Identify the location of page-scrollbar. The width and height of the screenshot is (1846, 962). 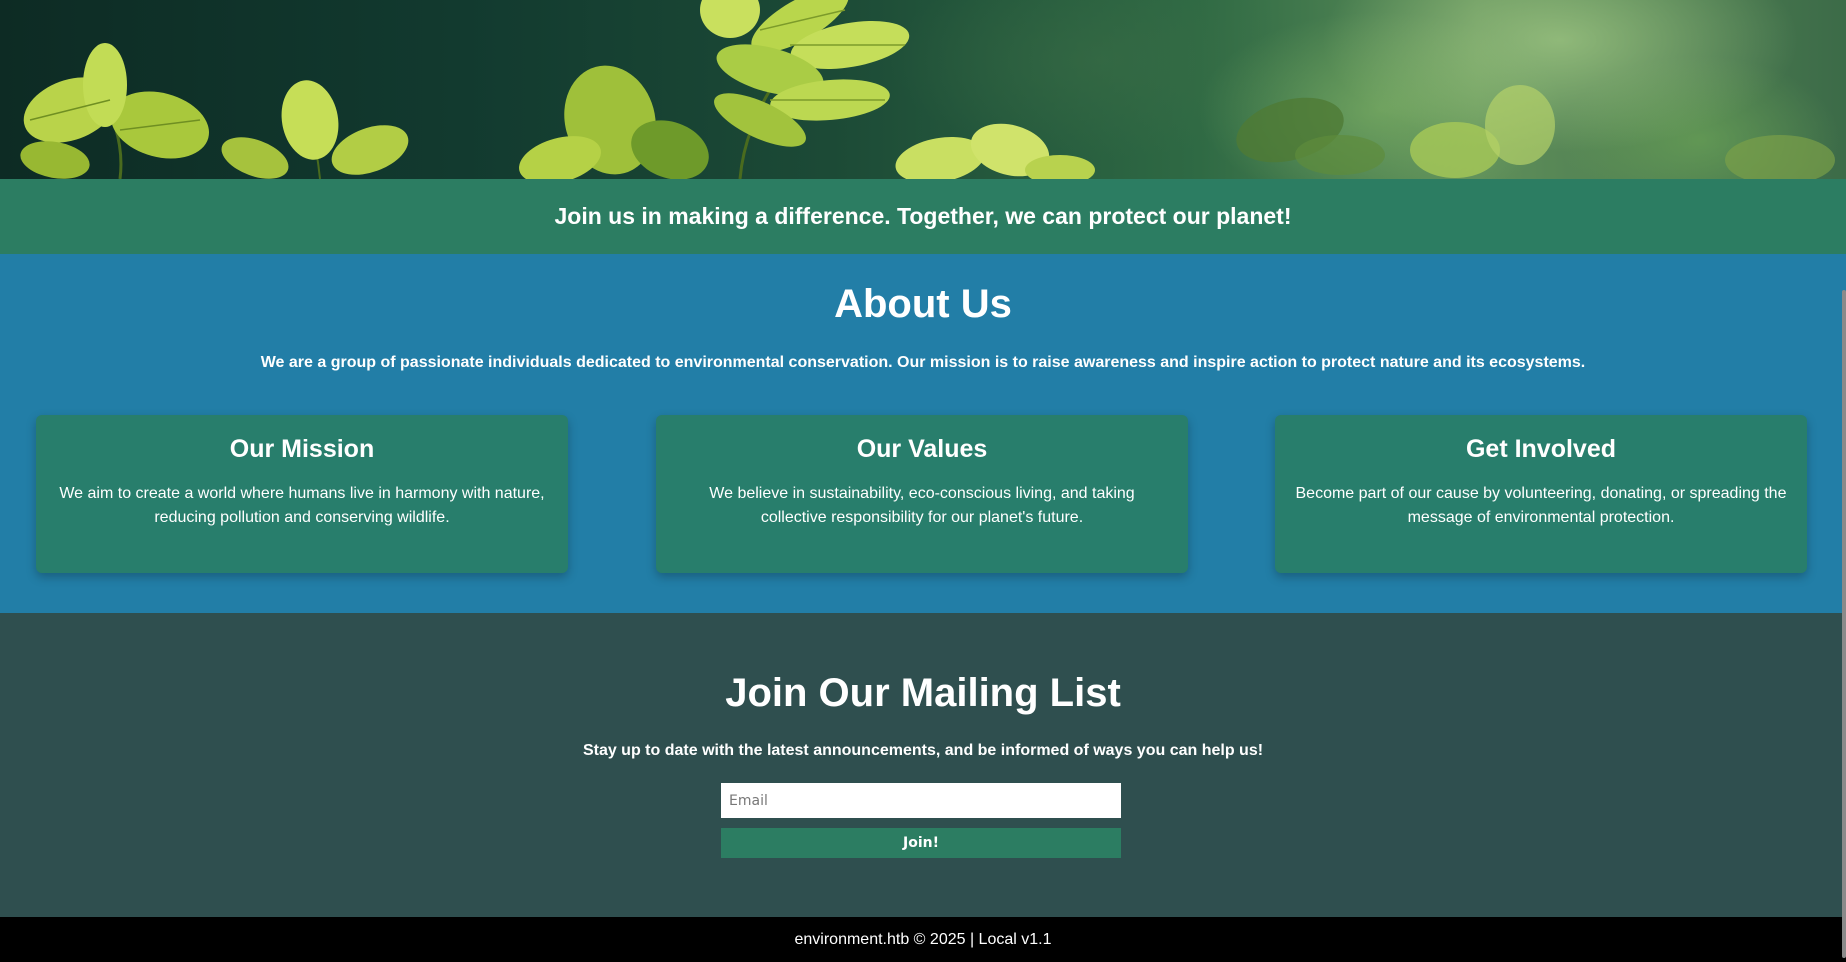
(1844, 624).